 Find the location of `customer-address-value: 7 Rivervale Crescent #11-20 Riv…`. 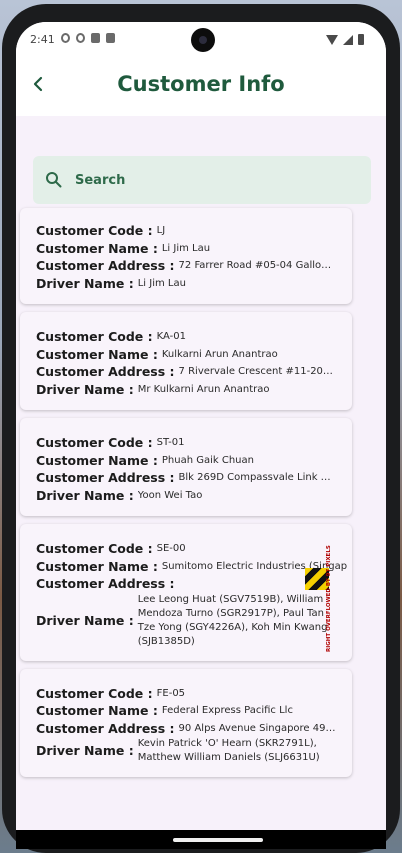

customer-address-value: 7 Rivervale Crescent #11-20 Riv… is located at coordinates (257, 372).